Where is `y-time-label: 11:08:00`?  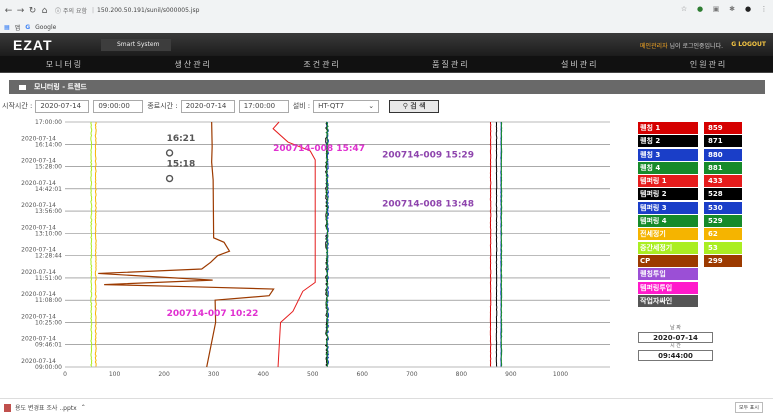
y-time-label: 11:08:00 is located at coordinates (48, 300).